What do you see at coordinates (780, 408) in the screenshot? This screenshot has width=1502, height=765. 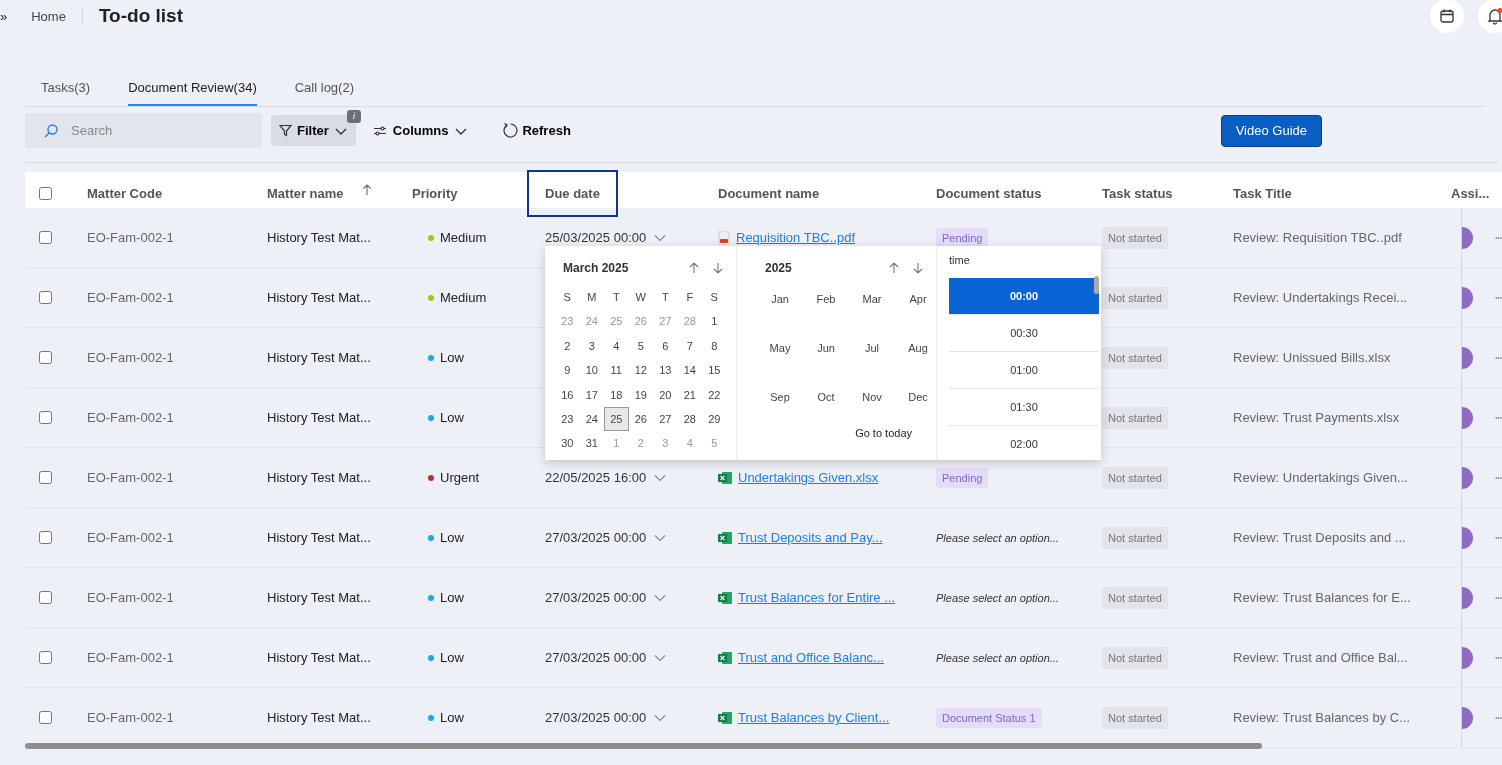 I see `month-option: Sep` at bounding box center [780, 408].